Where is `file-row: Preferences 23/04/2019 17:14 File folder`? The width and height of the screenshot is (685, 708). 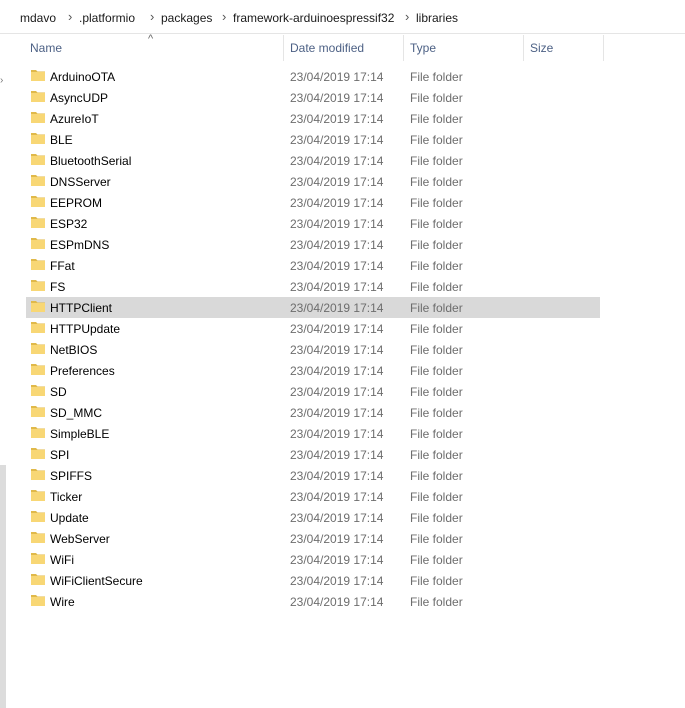
file-row: Preferences 23/04/2019 17:14 File folder is located at coordinates (313, 370).